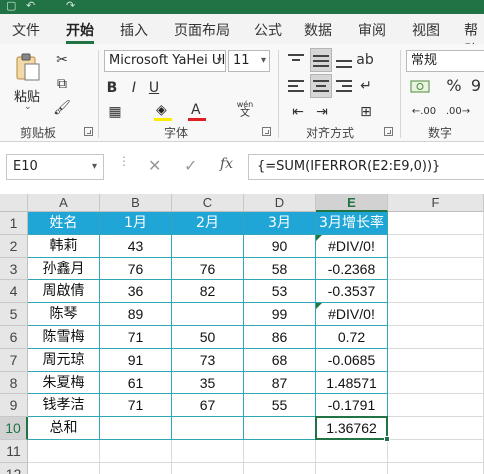 The width and height of the screenshot is (484, 474). I want to click on cell-e8: 1.48571, so click(352, 383).